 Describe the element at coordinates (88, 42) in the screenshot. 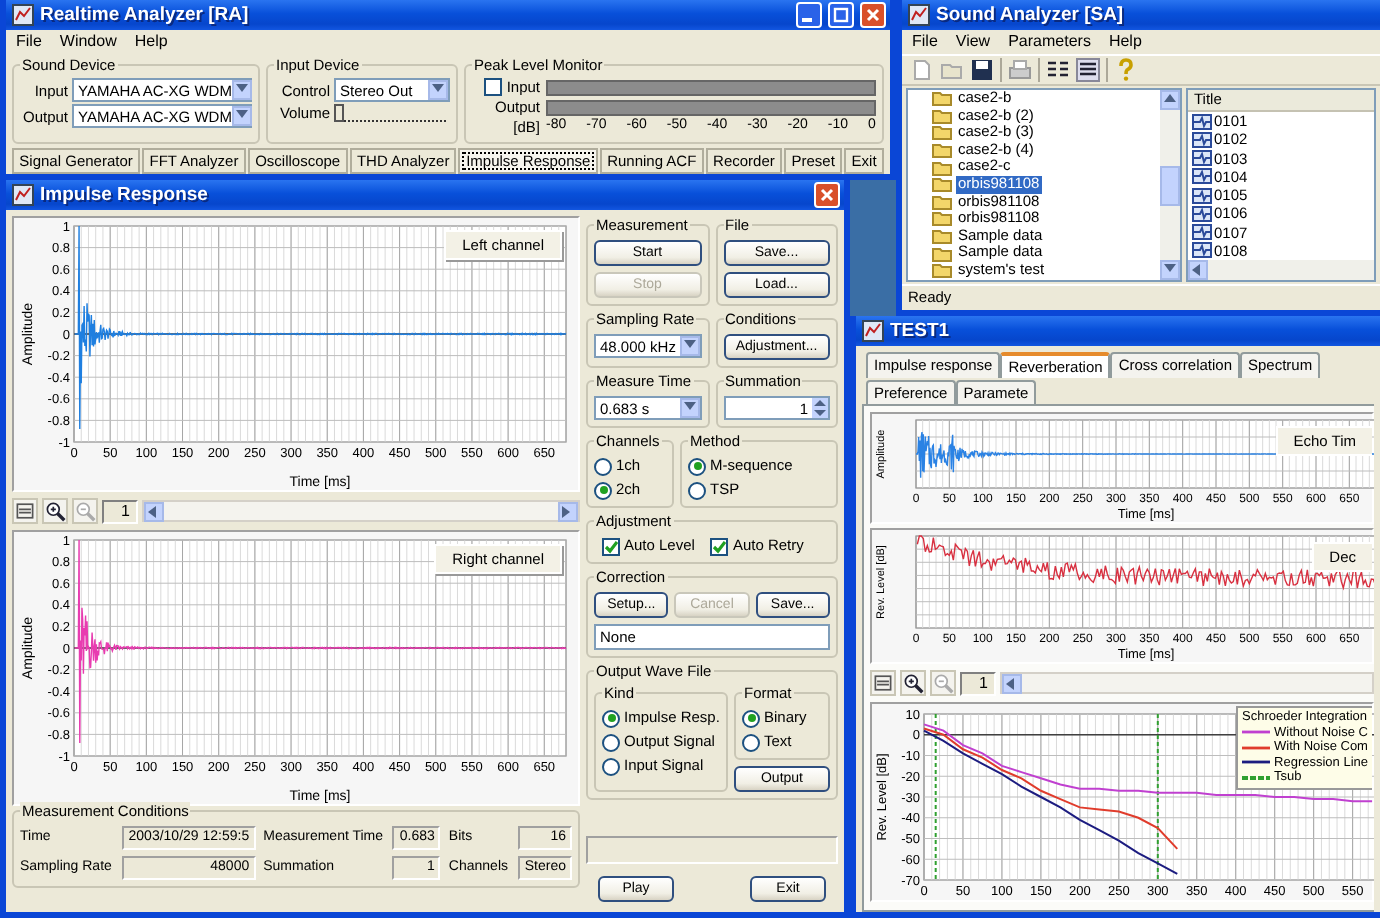

I see `menu-item: Window` at that location.